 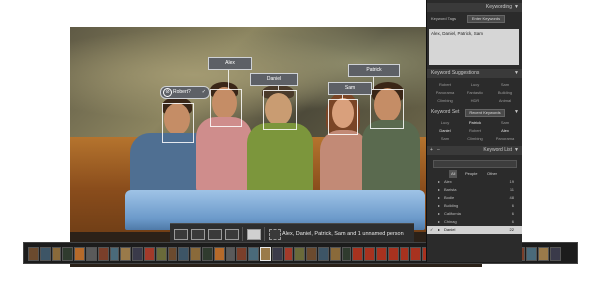 What do you see at coordinates (204, 92) in the screenshot?
I see `confirm-check-icon: ✓` at bounding box center [204, 92].